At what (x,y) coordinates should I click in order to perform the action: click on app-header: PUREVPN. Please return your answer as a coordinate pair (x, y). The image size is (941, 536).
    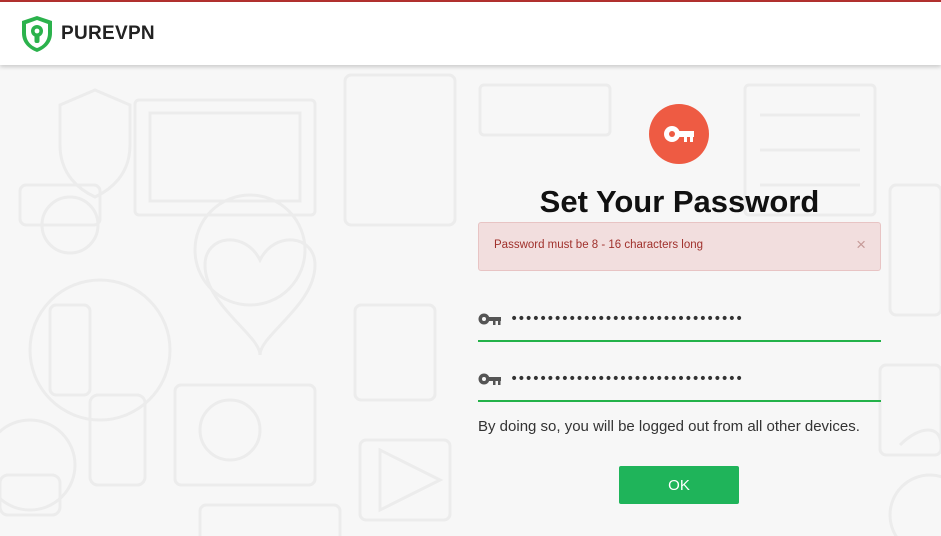
    Looking at the image, I should click on (470, 33).